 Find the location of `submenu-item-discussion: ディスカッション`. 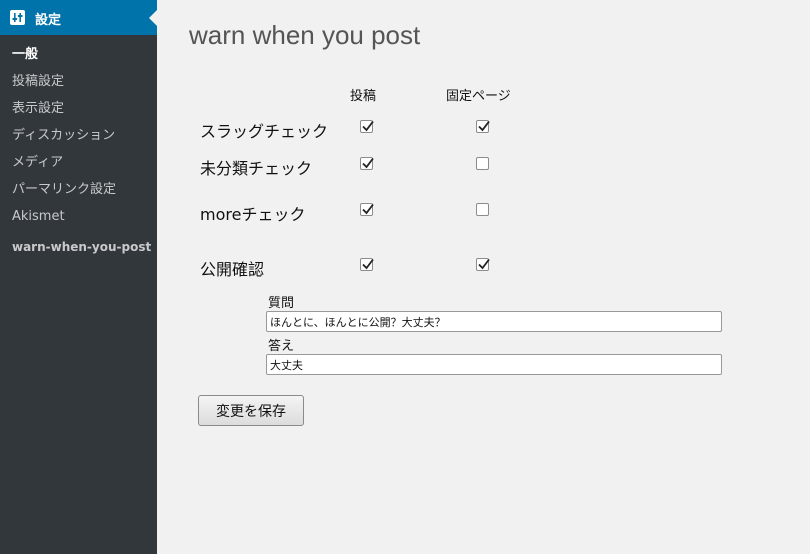

submenu-item-discussion: ディスカッション is located at coordinates (78, 138).